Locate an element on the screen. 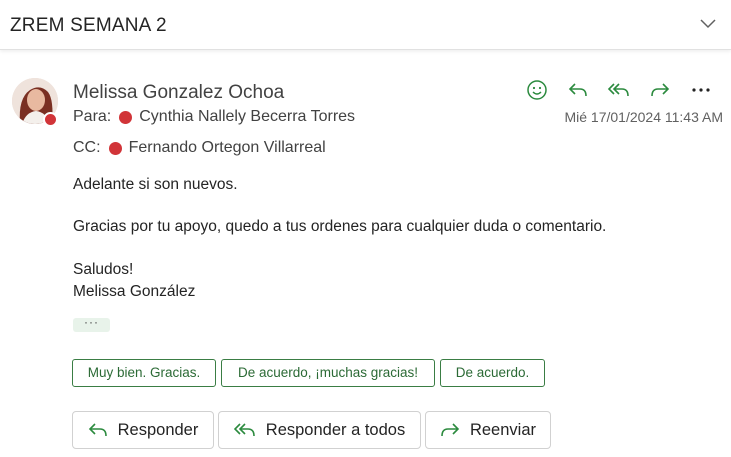  message-actions is located at coordinates (618, 90).